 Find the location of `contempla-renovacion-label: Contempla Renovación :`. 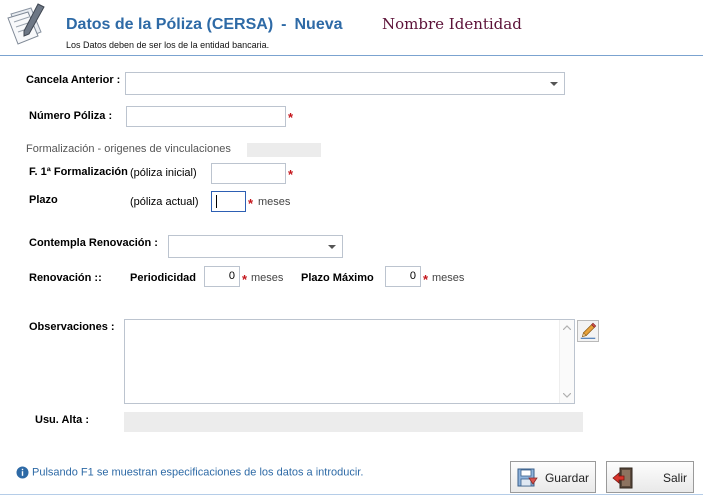

contempla-renovacion-label: Contempla Renovación : is located at coordinates (93, 243).